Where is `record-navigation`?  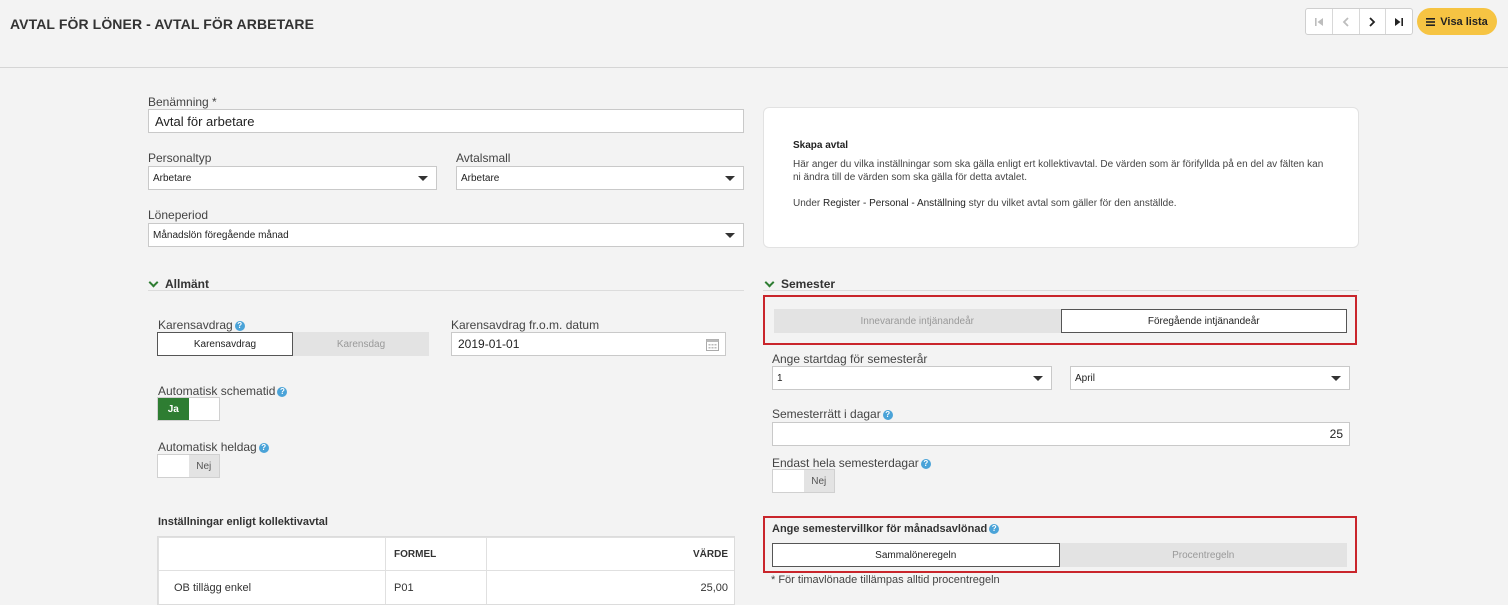
record-navigation is located at coordinates (1359, 21).